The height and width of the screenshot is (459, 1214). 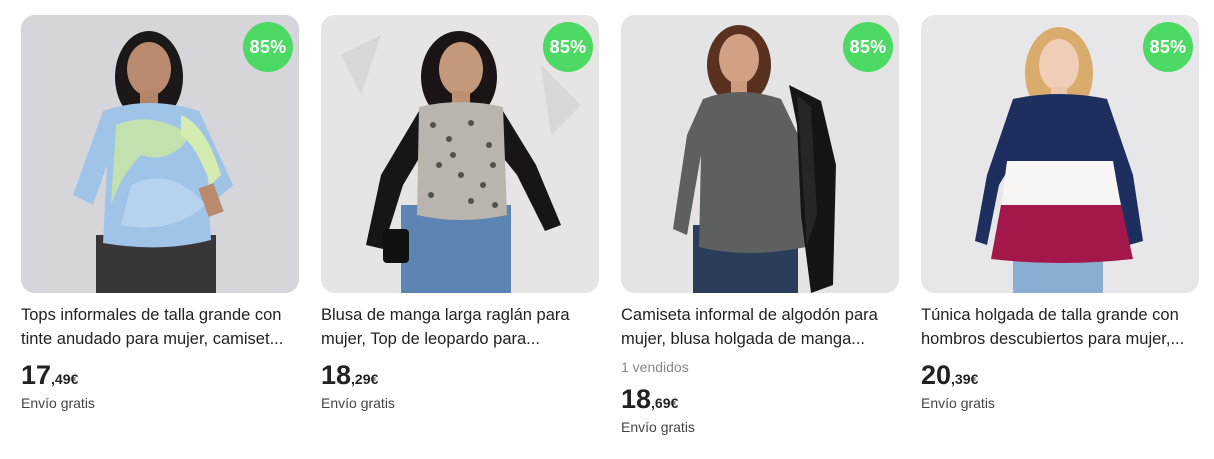 I want to click on price-decimal: ,49€, so click(x=65, y=379).